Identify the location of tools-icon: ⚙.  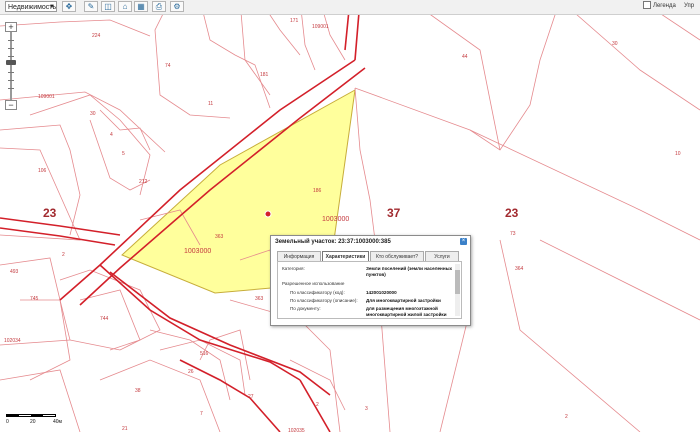
(177, 6).